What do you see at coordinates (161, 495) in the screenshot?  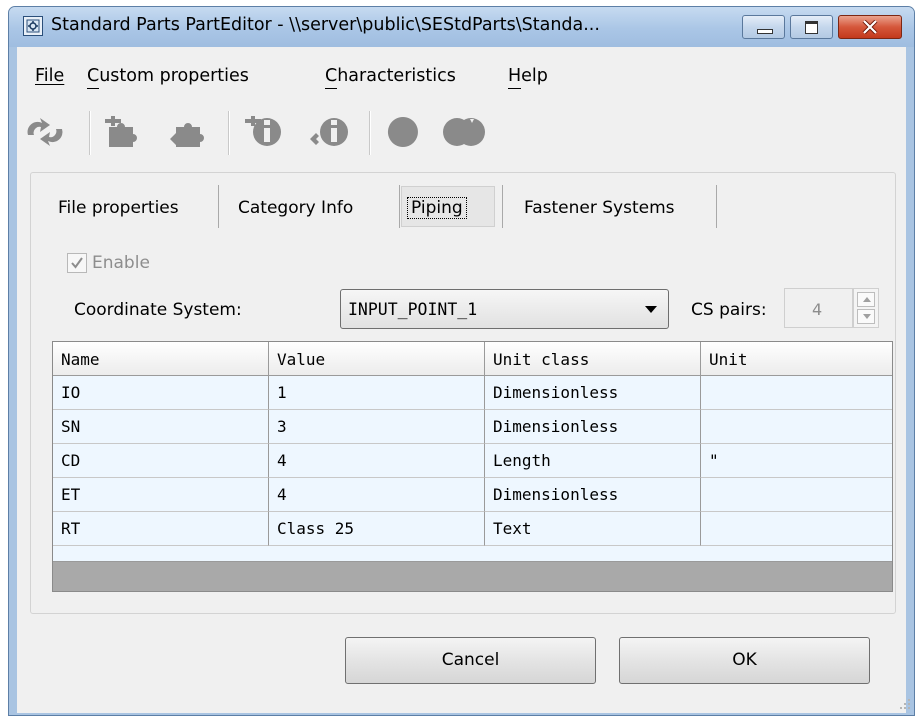 I see `table-cell: ET` at bounding box center [161, 495].